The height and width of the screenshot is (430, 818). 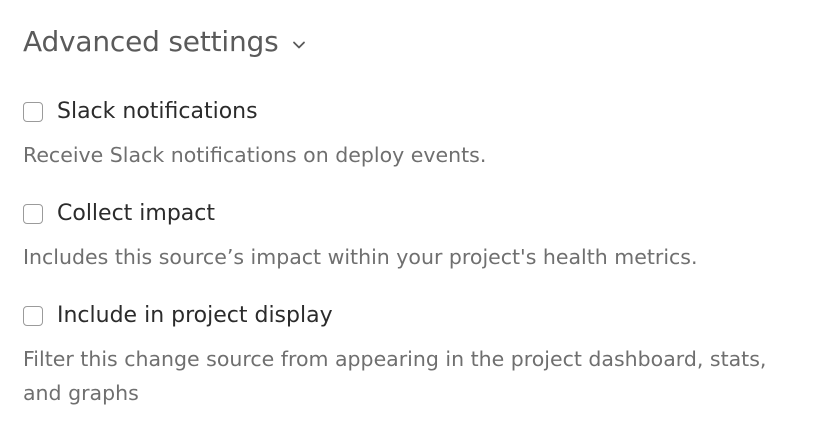 I want to click on collect-impact-checkbox, so click(x=33, y=214).